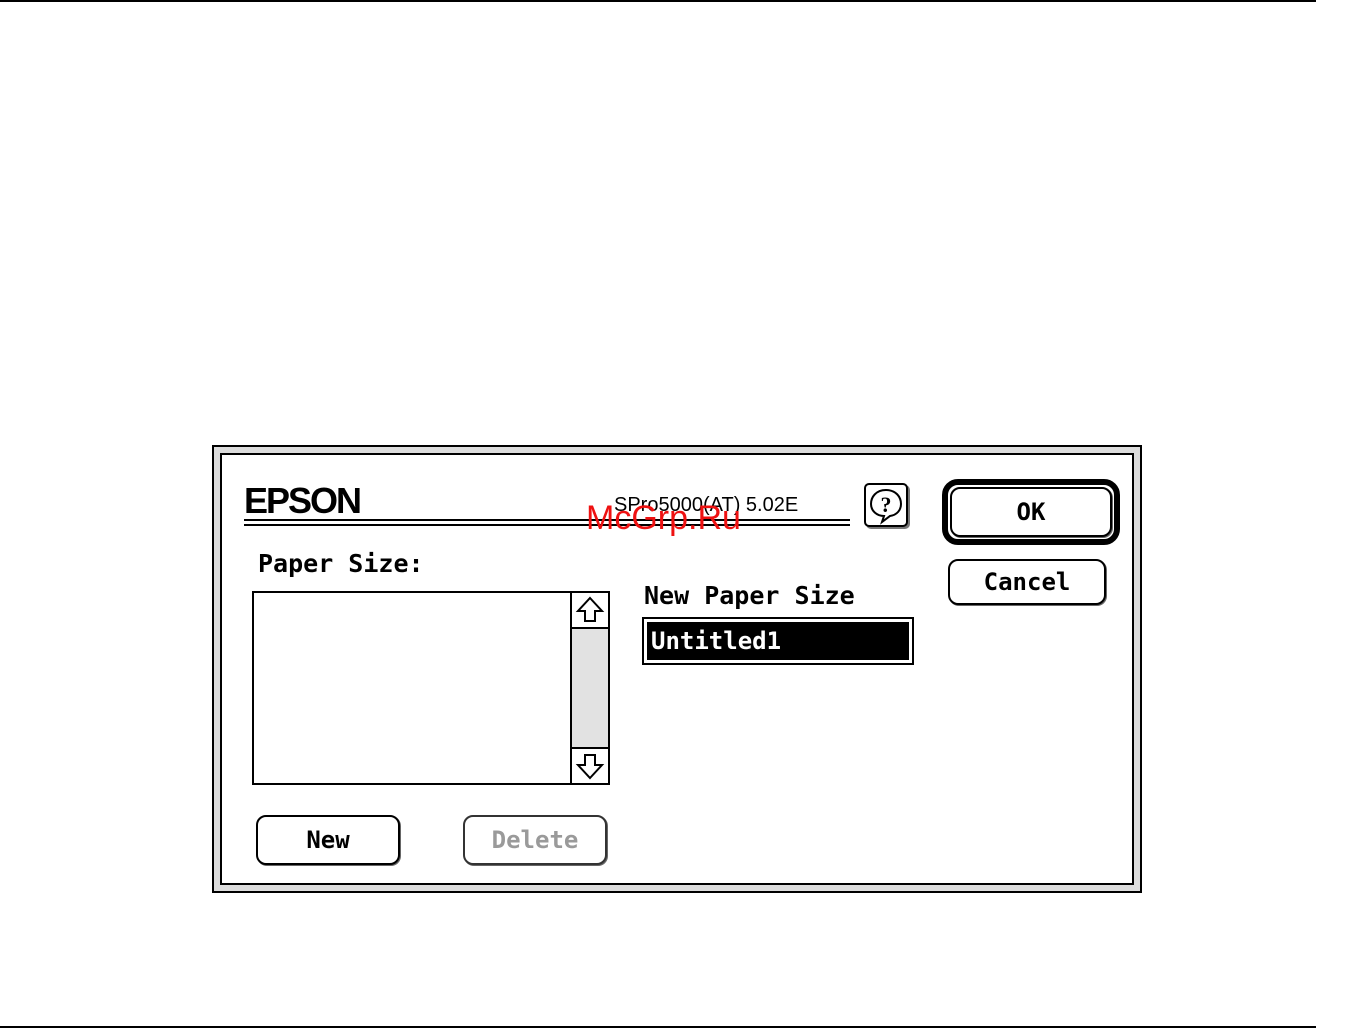  I want to click on page-bottom-rule, so click(658, 1027).